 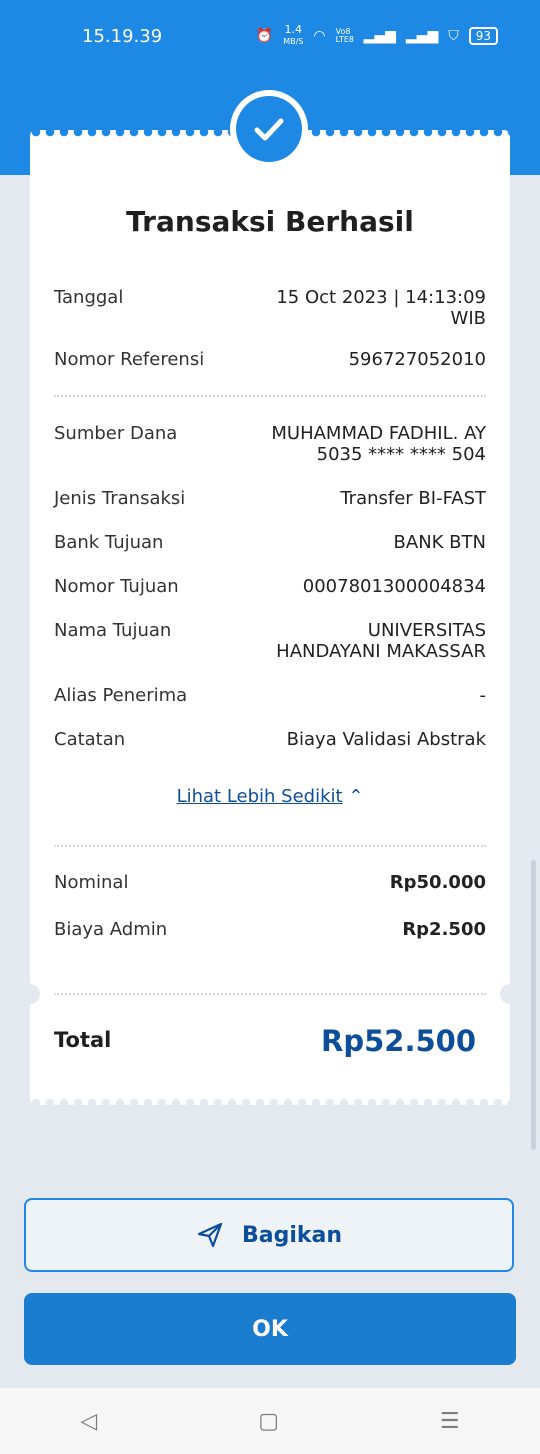 I want to click on row-catatan: Catatan Biaya Validasi Abstrak, so click(x=270, y=739).